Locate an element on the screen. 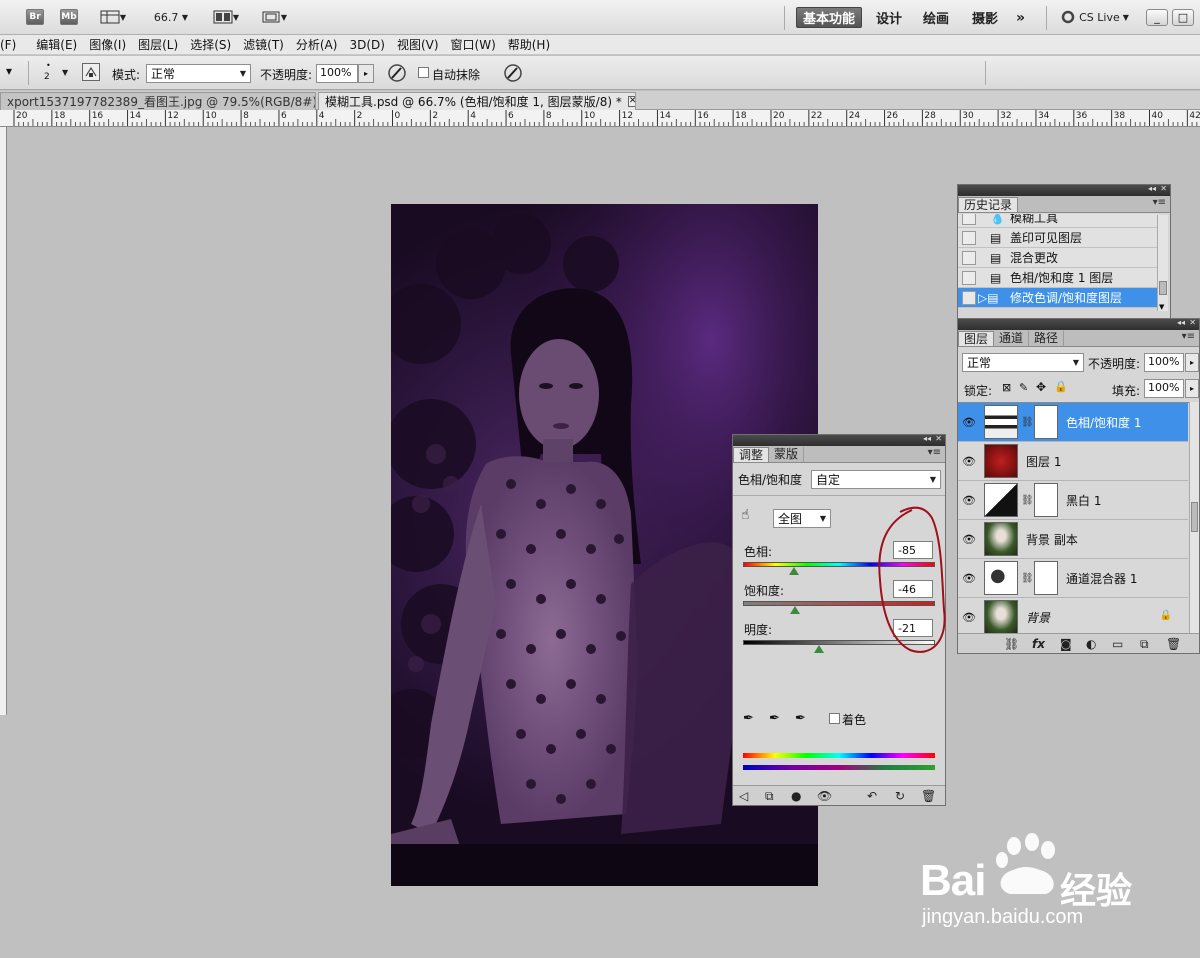 Image resolution: width=1200 pixels, height=958 pixels. menu-image: 图像(I) is located at coordinates (107, 44).